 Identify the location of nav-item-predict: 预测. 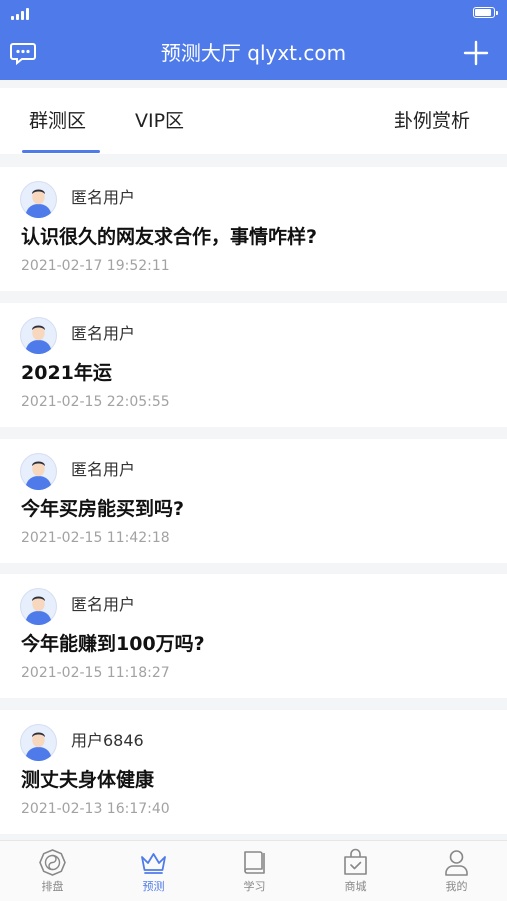
(153, 871).